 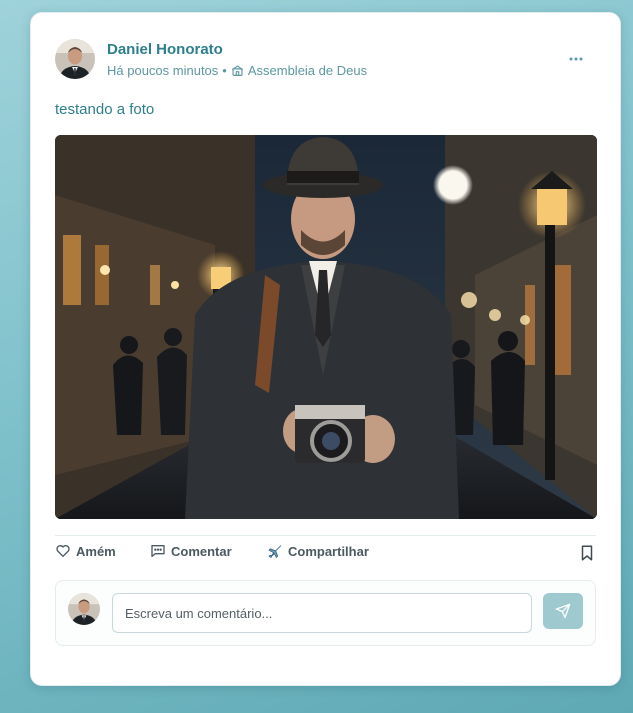 I want to click on send-button, so click(x=563, y=611).